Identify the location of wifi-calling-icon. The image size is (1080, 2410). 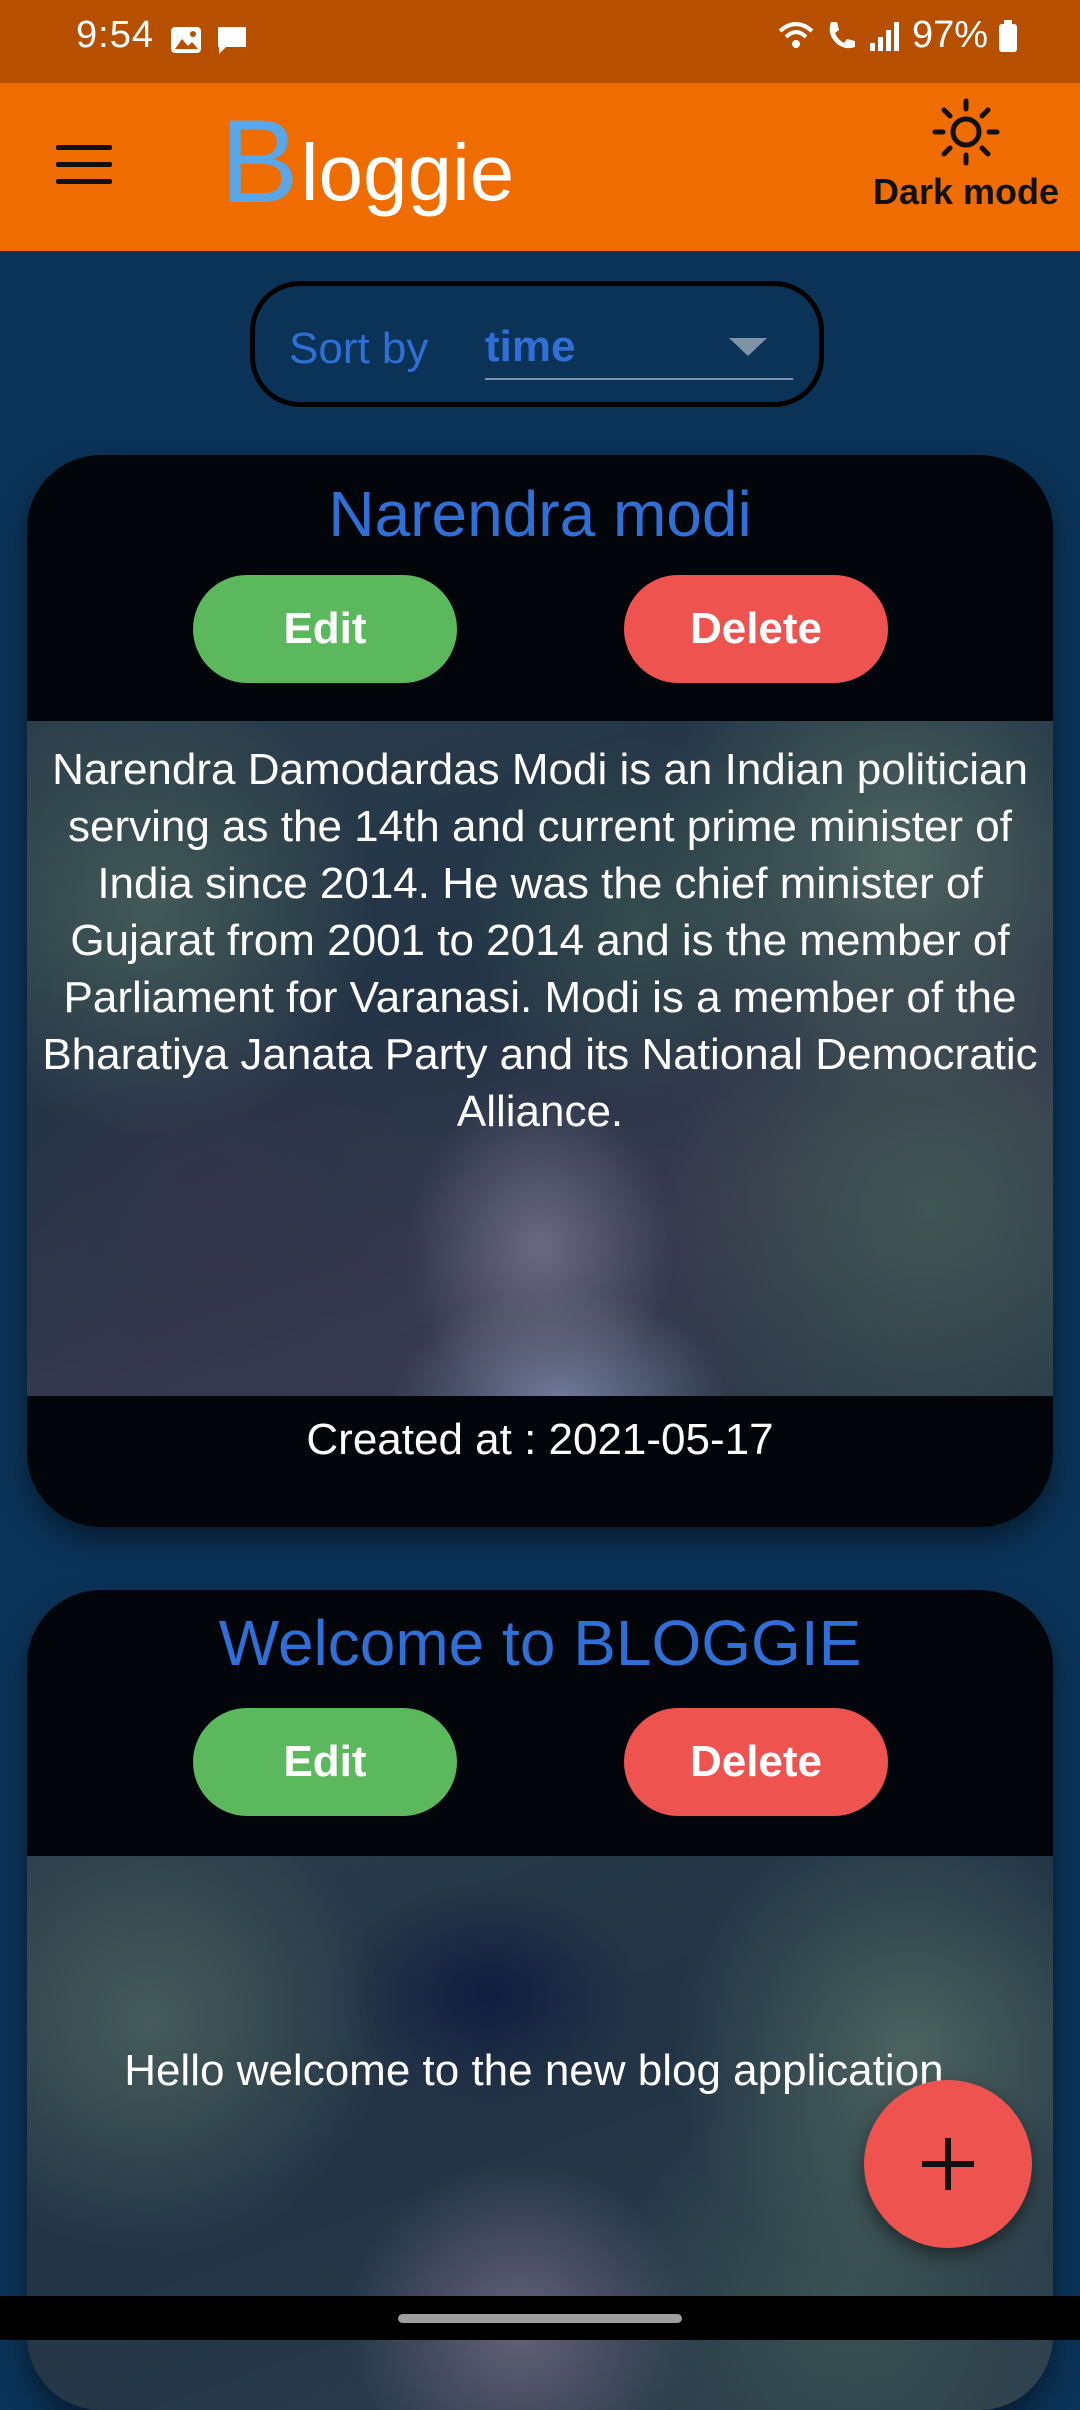
(796, 34).